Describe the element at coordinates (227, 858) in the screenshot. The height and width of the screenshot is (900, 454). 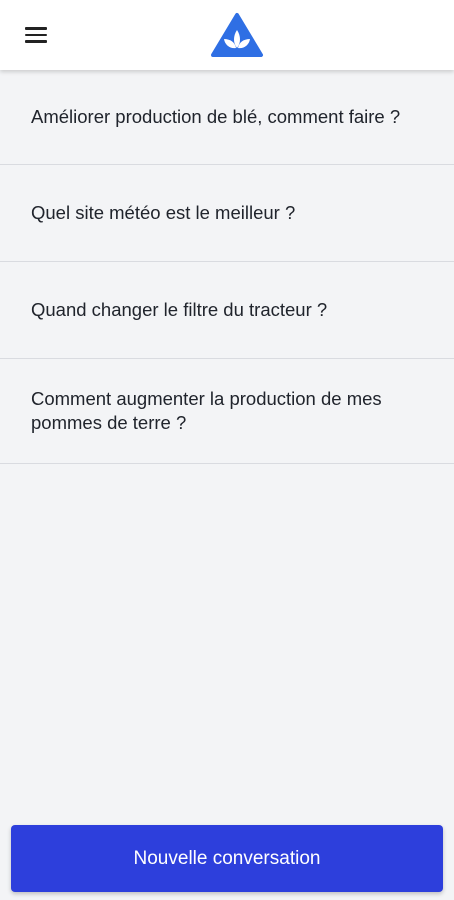
I see `new-conversation-button: Nouvelle conversation` at that location.